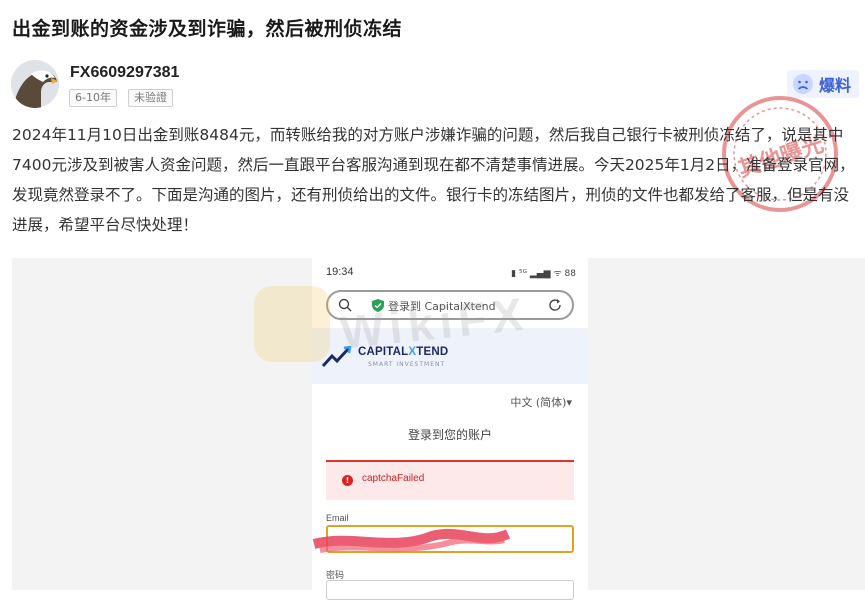  What do you see at coordinates (393, 478) in the screenshot?
I see `error-text: captchaFailed` at bounding box center [393, 478].